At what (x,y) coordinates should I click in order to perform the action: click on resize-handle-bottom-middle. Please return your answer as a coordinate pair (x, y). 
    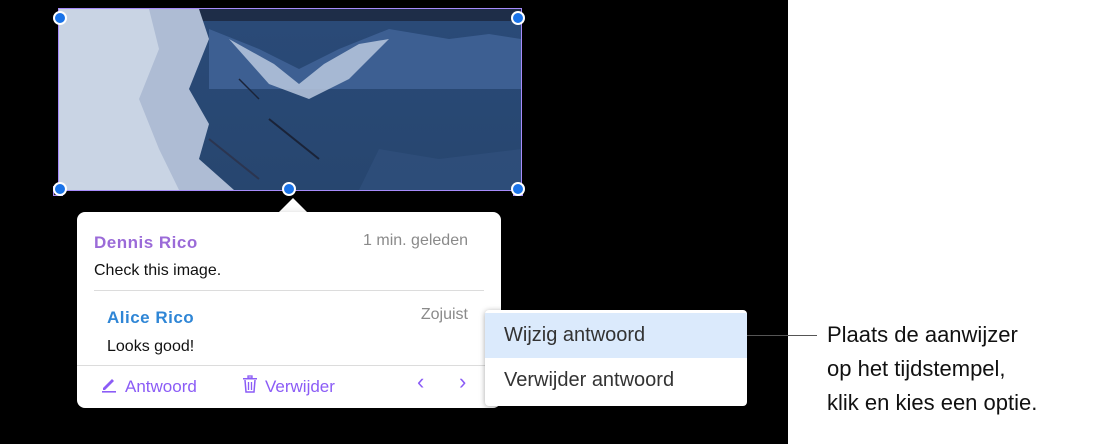
    Looking at the image, I should click on (289, 189).